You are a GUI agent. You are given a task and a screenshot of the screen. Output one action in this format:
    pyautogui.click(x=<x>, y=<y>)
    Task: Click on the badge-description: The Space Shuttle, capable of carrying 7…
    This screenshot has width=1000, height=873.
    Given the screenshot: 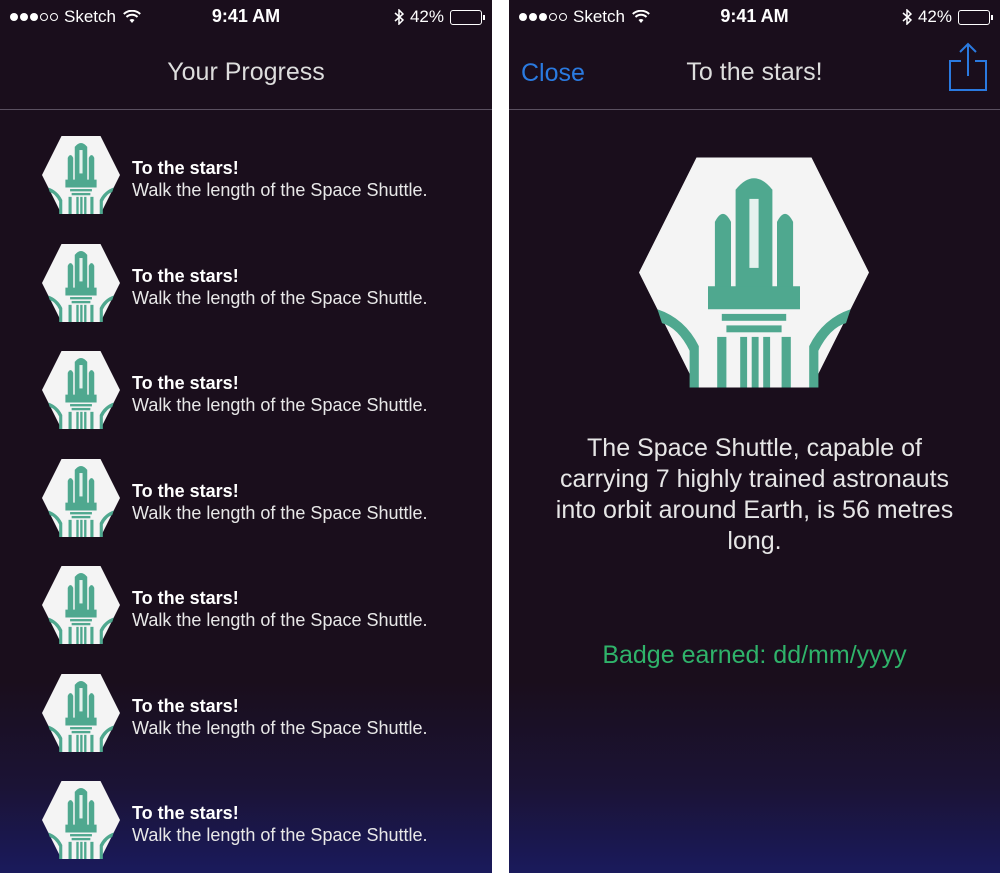 What is the action you would take?
    pyautogui.click(x=754, y=494)
    